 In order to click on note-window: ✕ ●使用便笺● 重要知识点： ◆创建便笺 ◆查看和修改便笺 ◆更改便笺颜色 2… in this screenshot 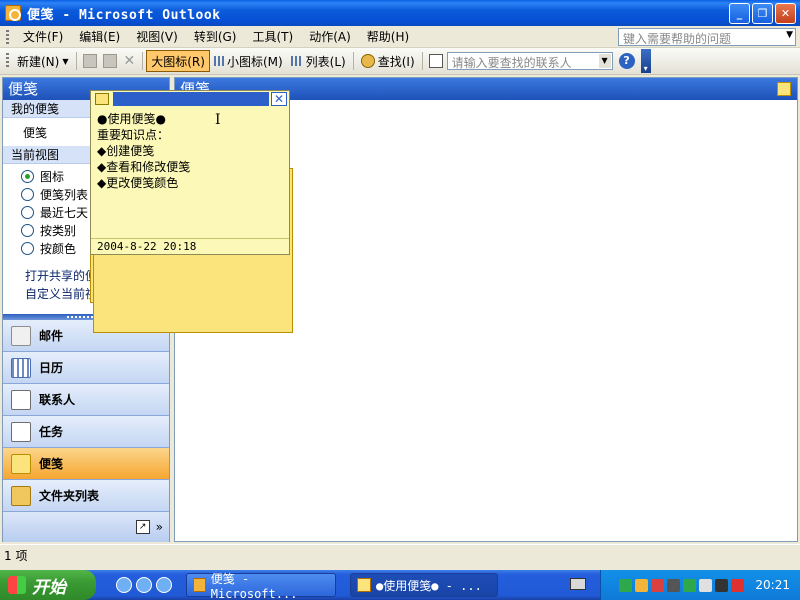, I will do `click(190, 172)`.